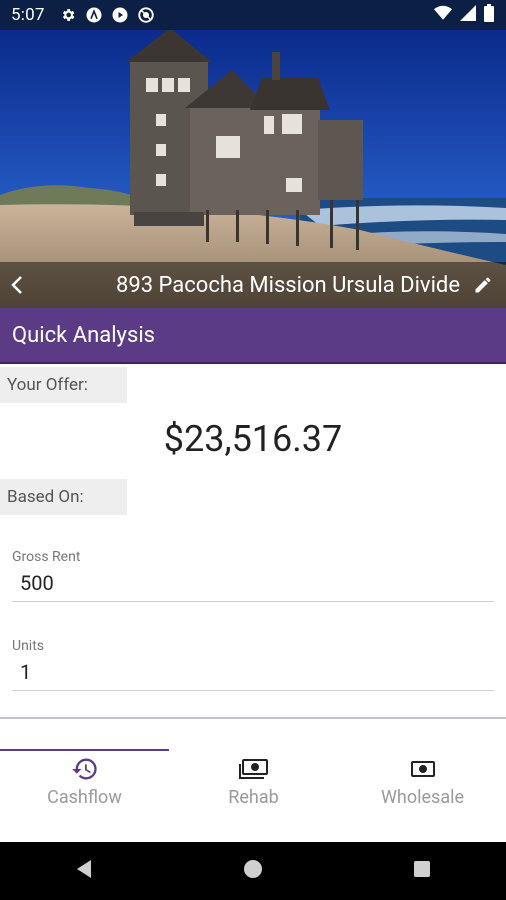 Image resolution: width=506 pixels, height=900 pixels. Describe the element at coordinates (253, 439) in the screenshot. I see `offer-value: $23,516.37` at that location.